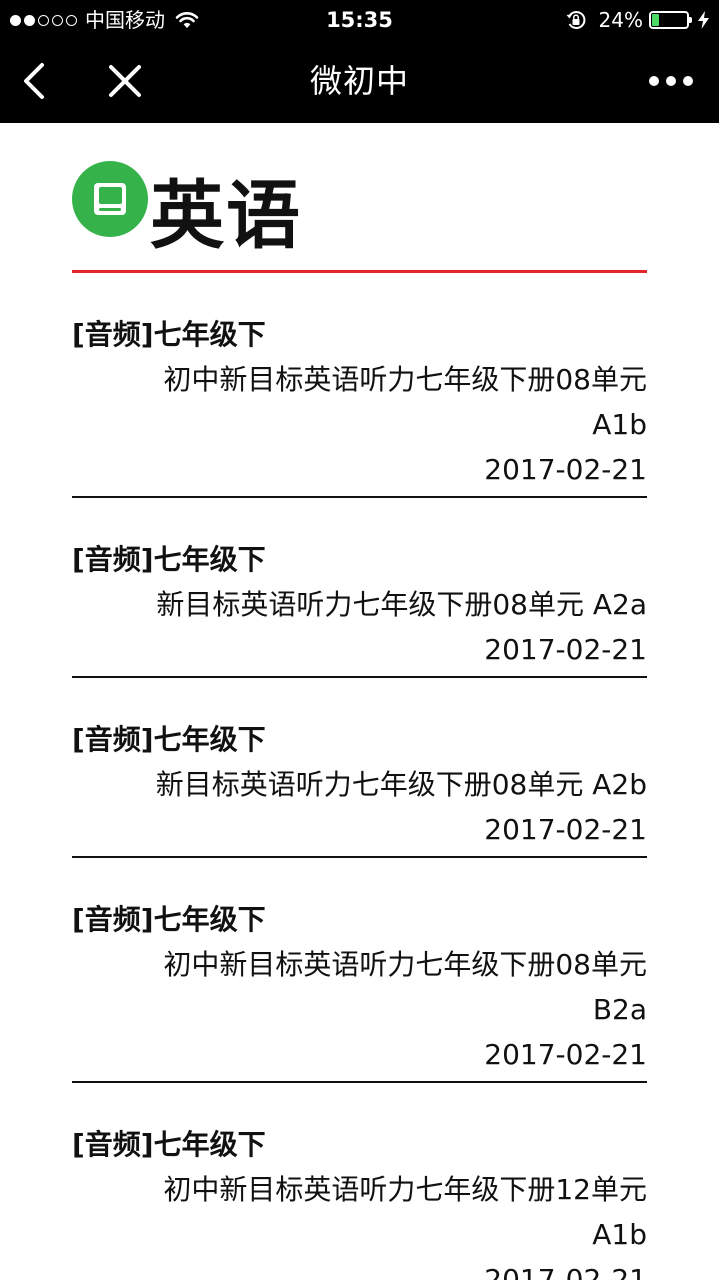 This screenshot has height=1280, width=719. What do you see at coordinates (703, 20) in the screenshot?
I see `charging-bolt-icon` at bounding box center [703, 20].